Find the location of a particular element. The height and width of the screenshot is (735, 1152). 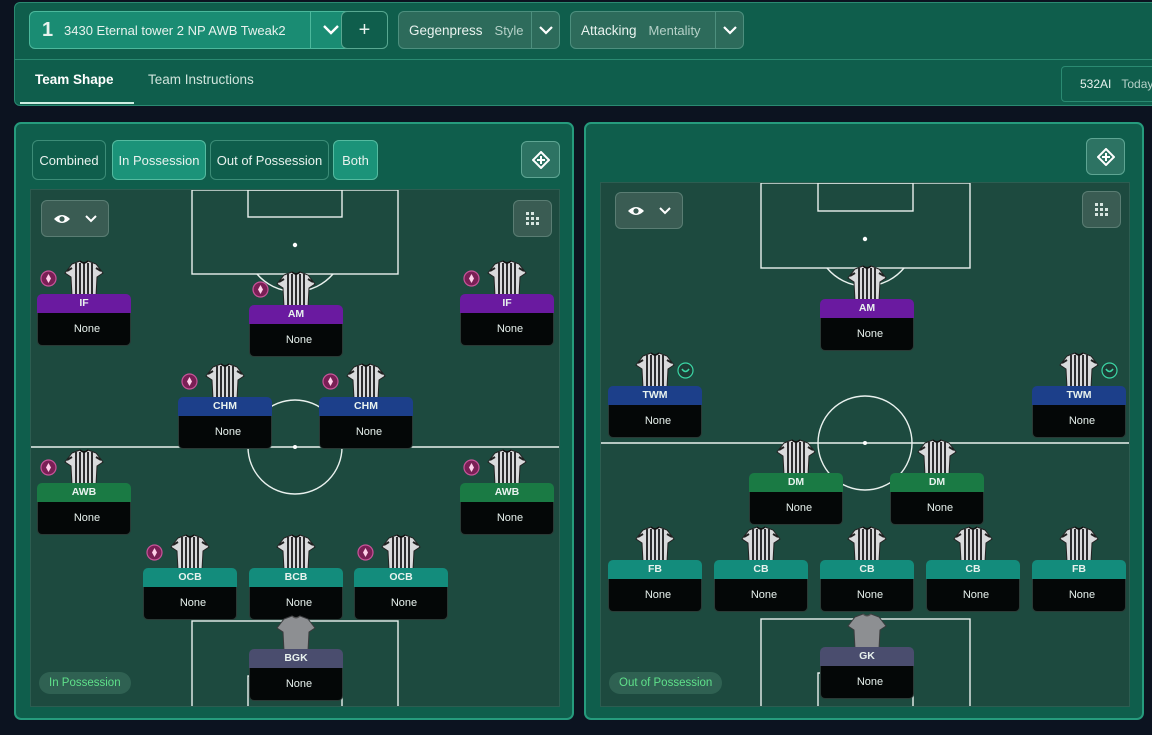

eye-icon is located at coordinates (636, 210).